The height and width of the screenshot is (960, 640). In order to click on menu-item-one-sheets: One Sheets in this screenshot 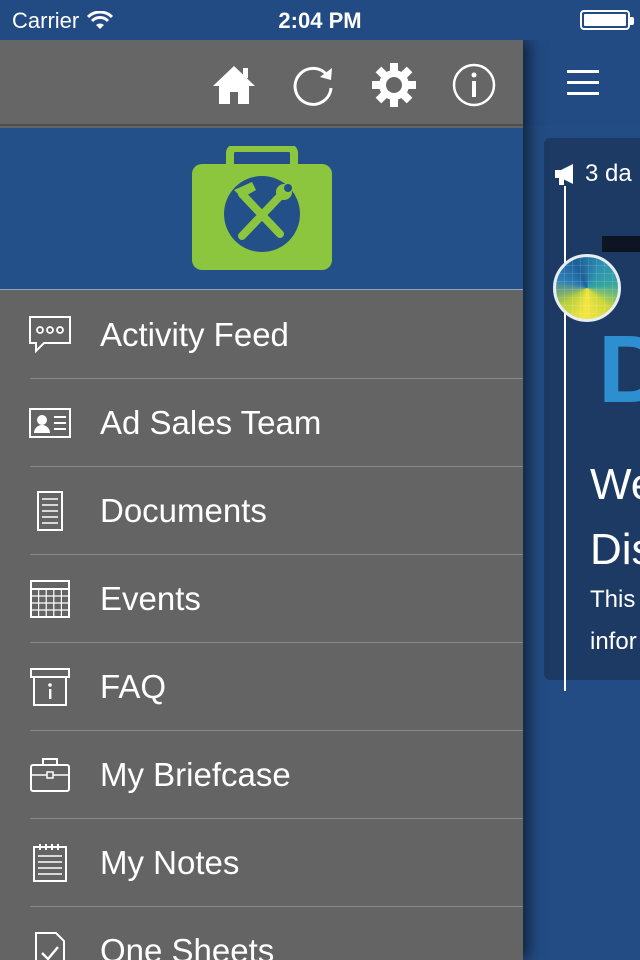, I will do `click(261, 933)`.